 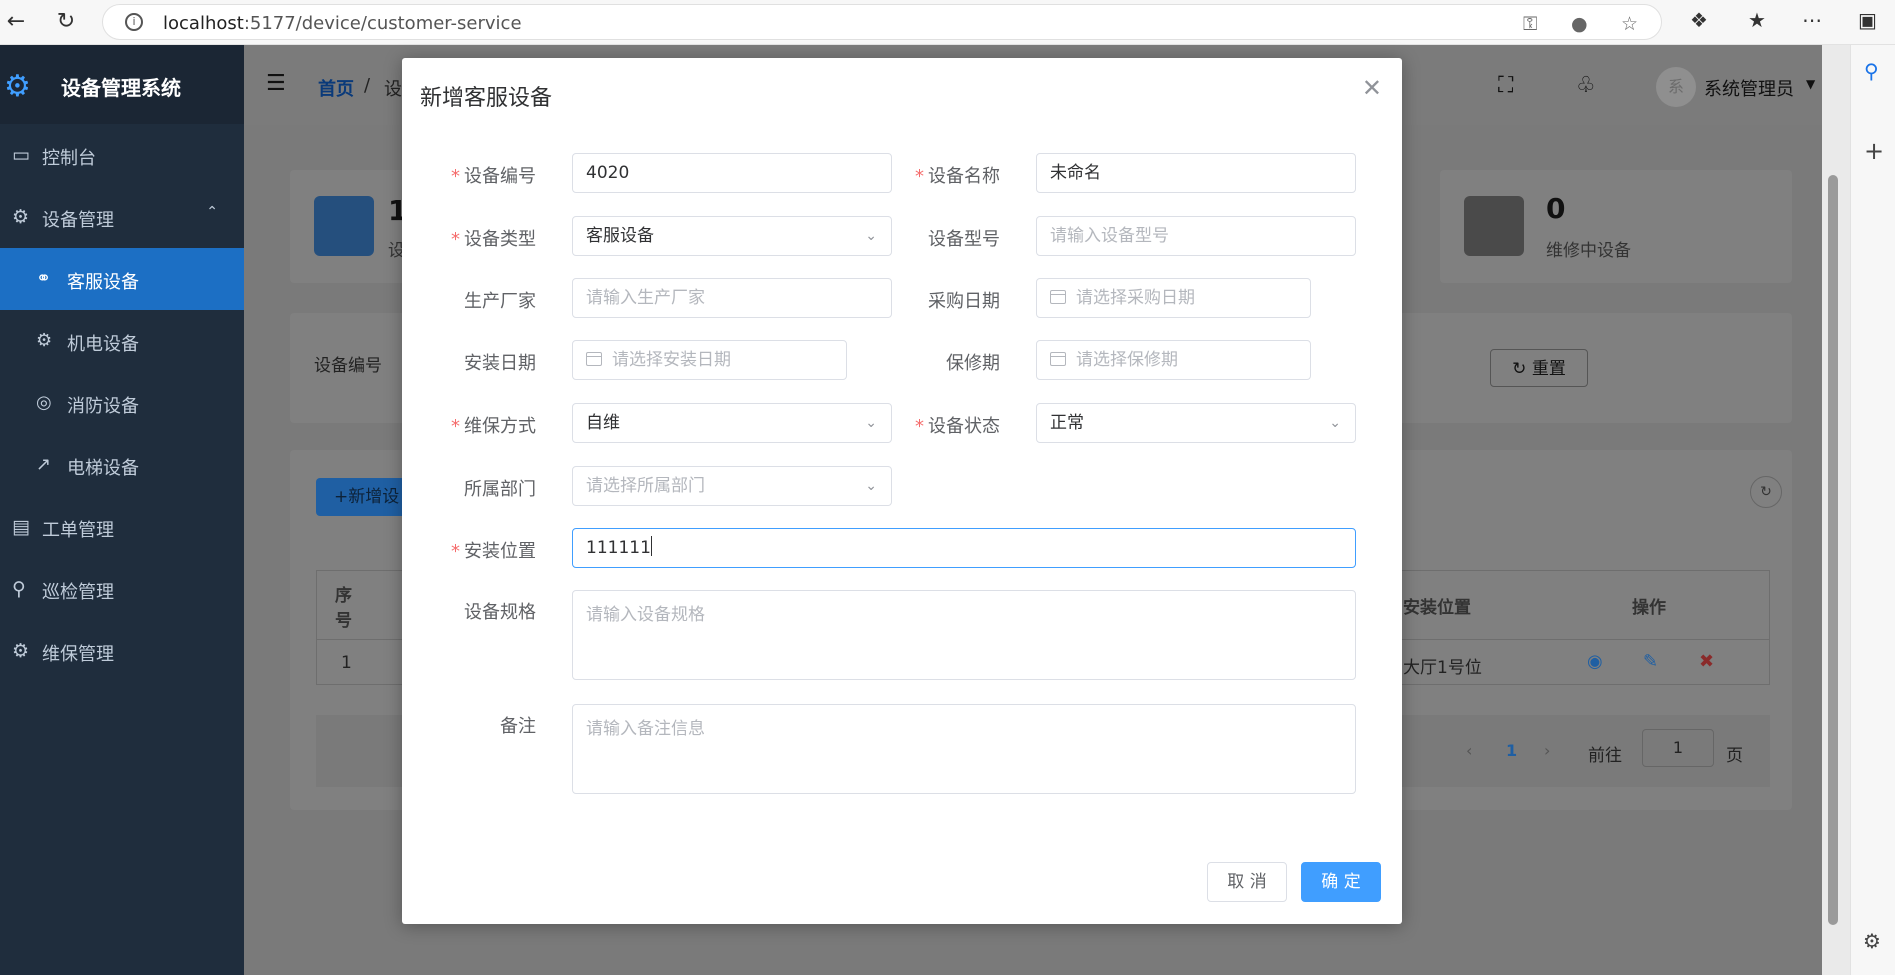 What do you see at coordinates (122, 403) in the screenshot?
I see `sidebar-item-fire: ◎ 消防设备` at bounding box center [122, 403].